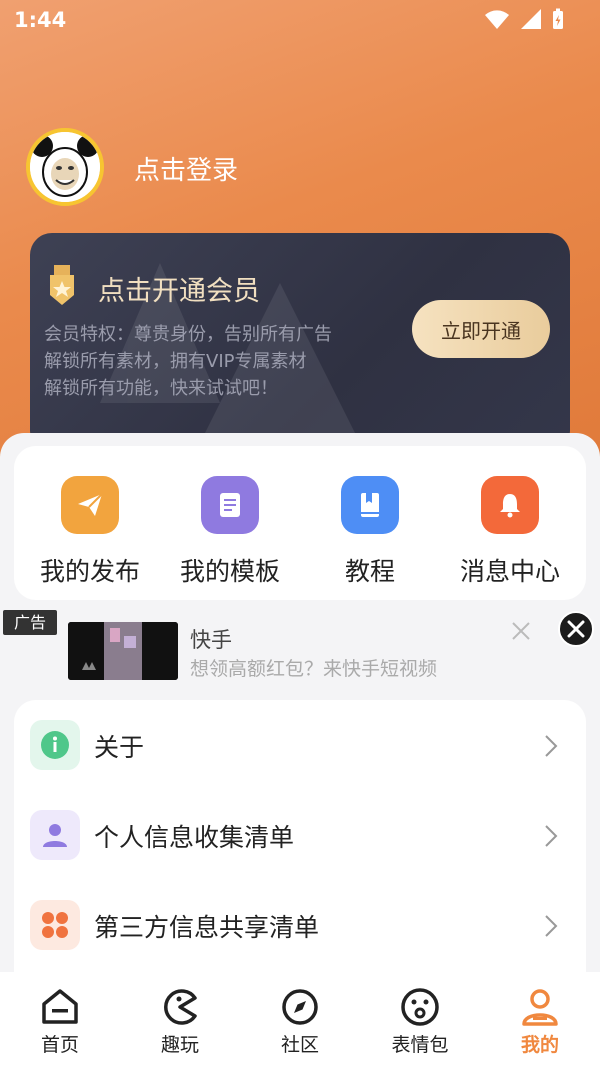 The height and width of the screenshot is (1066, 600). Describe the element at coordinates (119, 747) in the screenshot. I see `list-item-label: 关于` at that location.